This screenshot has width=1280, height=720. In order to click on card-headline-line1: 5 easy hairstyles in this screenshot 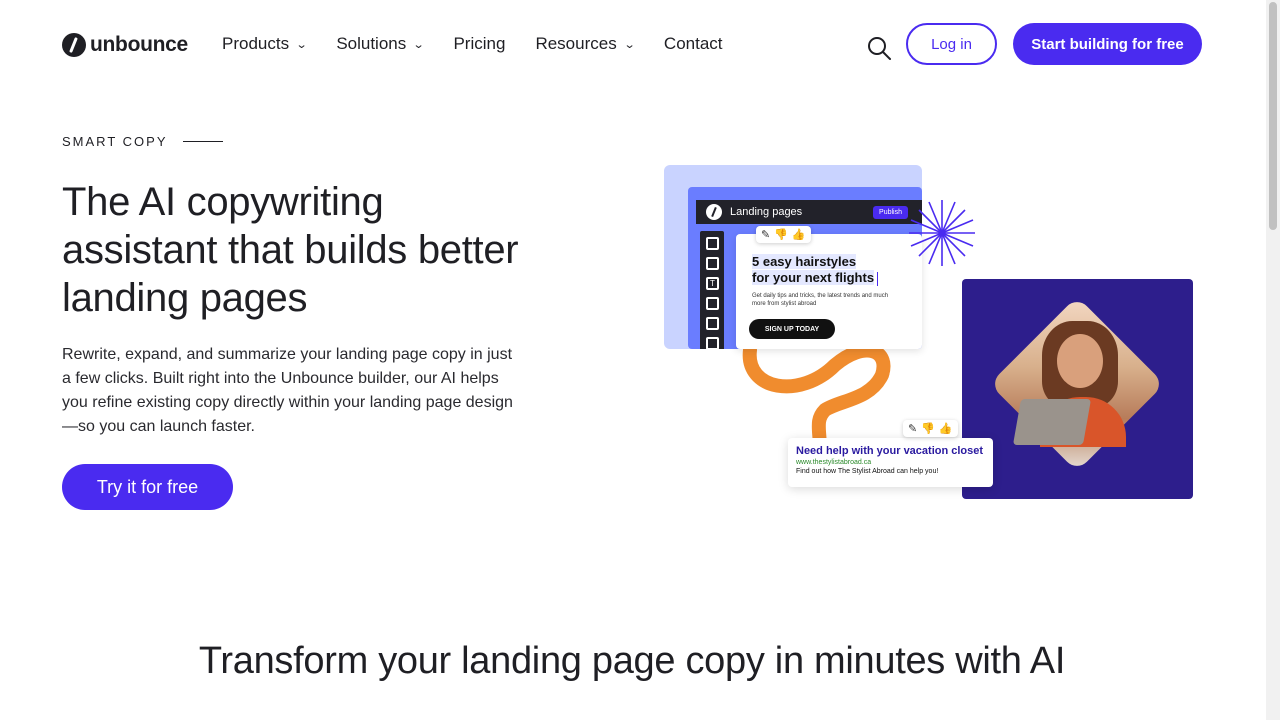, I will do `click(804, 261)`.